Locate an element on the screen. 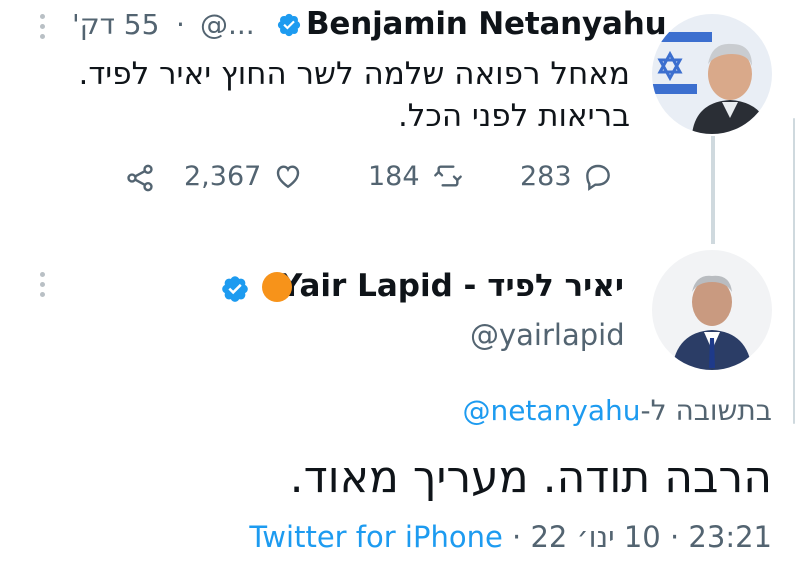 The height and width of the screenshot is (576, 800). retweet-count: 184 is located at coordinates (394, 176).